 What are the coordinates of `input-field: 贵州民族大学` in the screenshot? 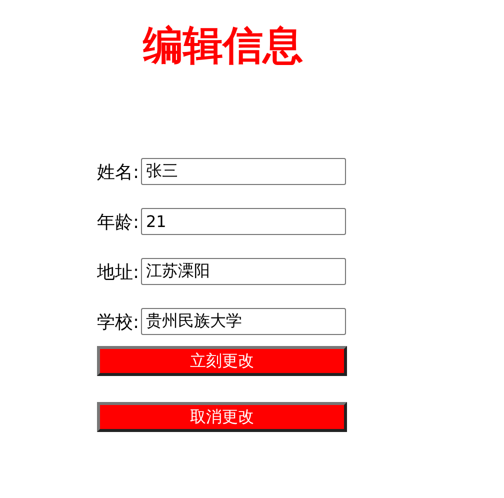 It's located at (243, 321).